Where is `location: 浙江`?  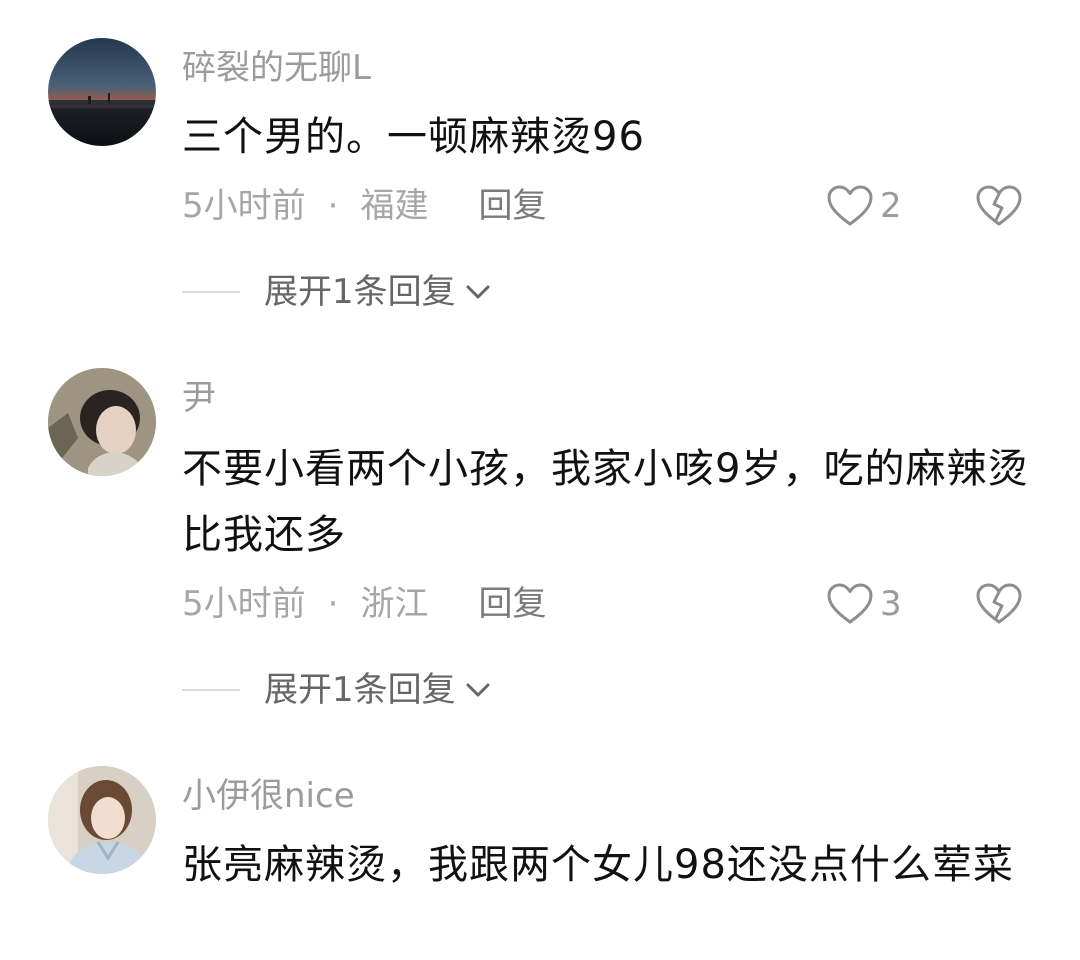
location: 浙江 is located at coordinates (394, 604).